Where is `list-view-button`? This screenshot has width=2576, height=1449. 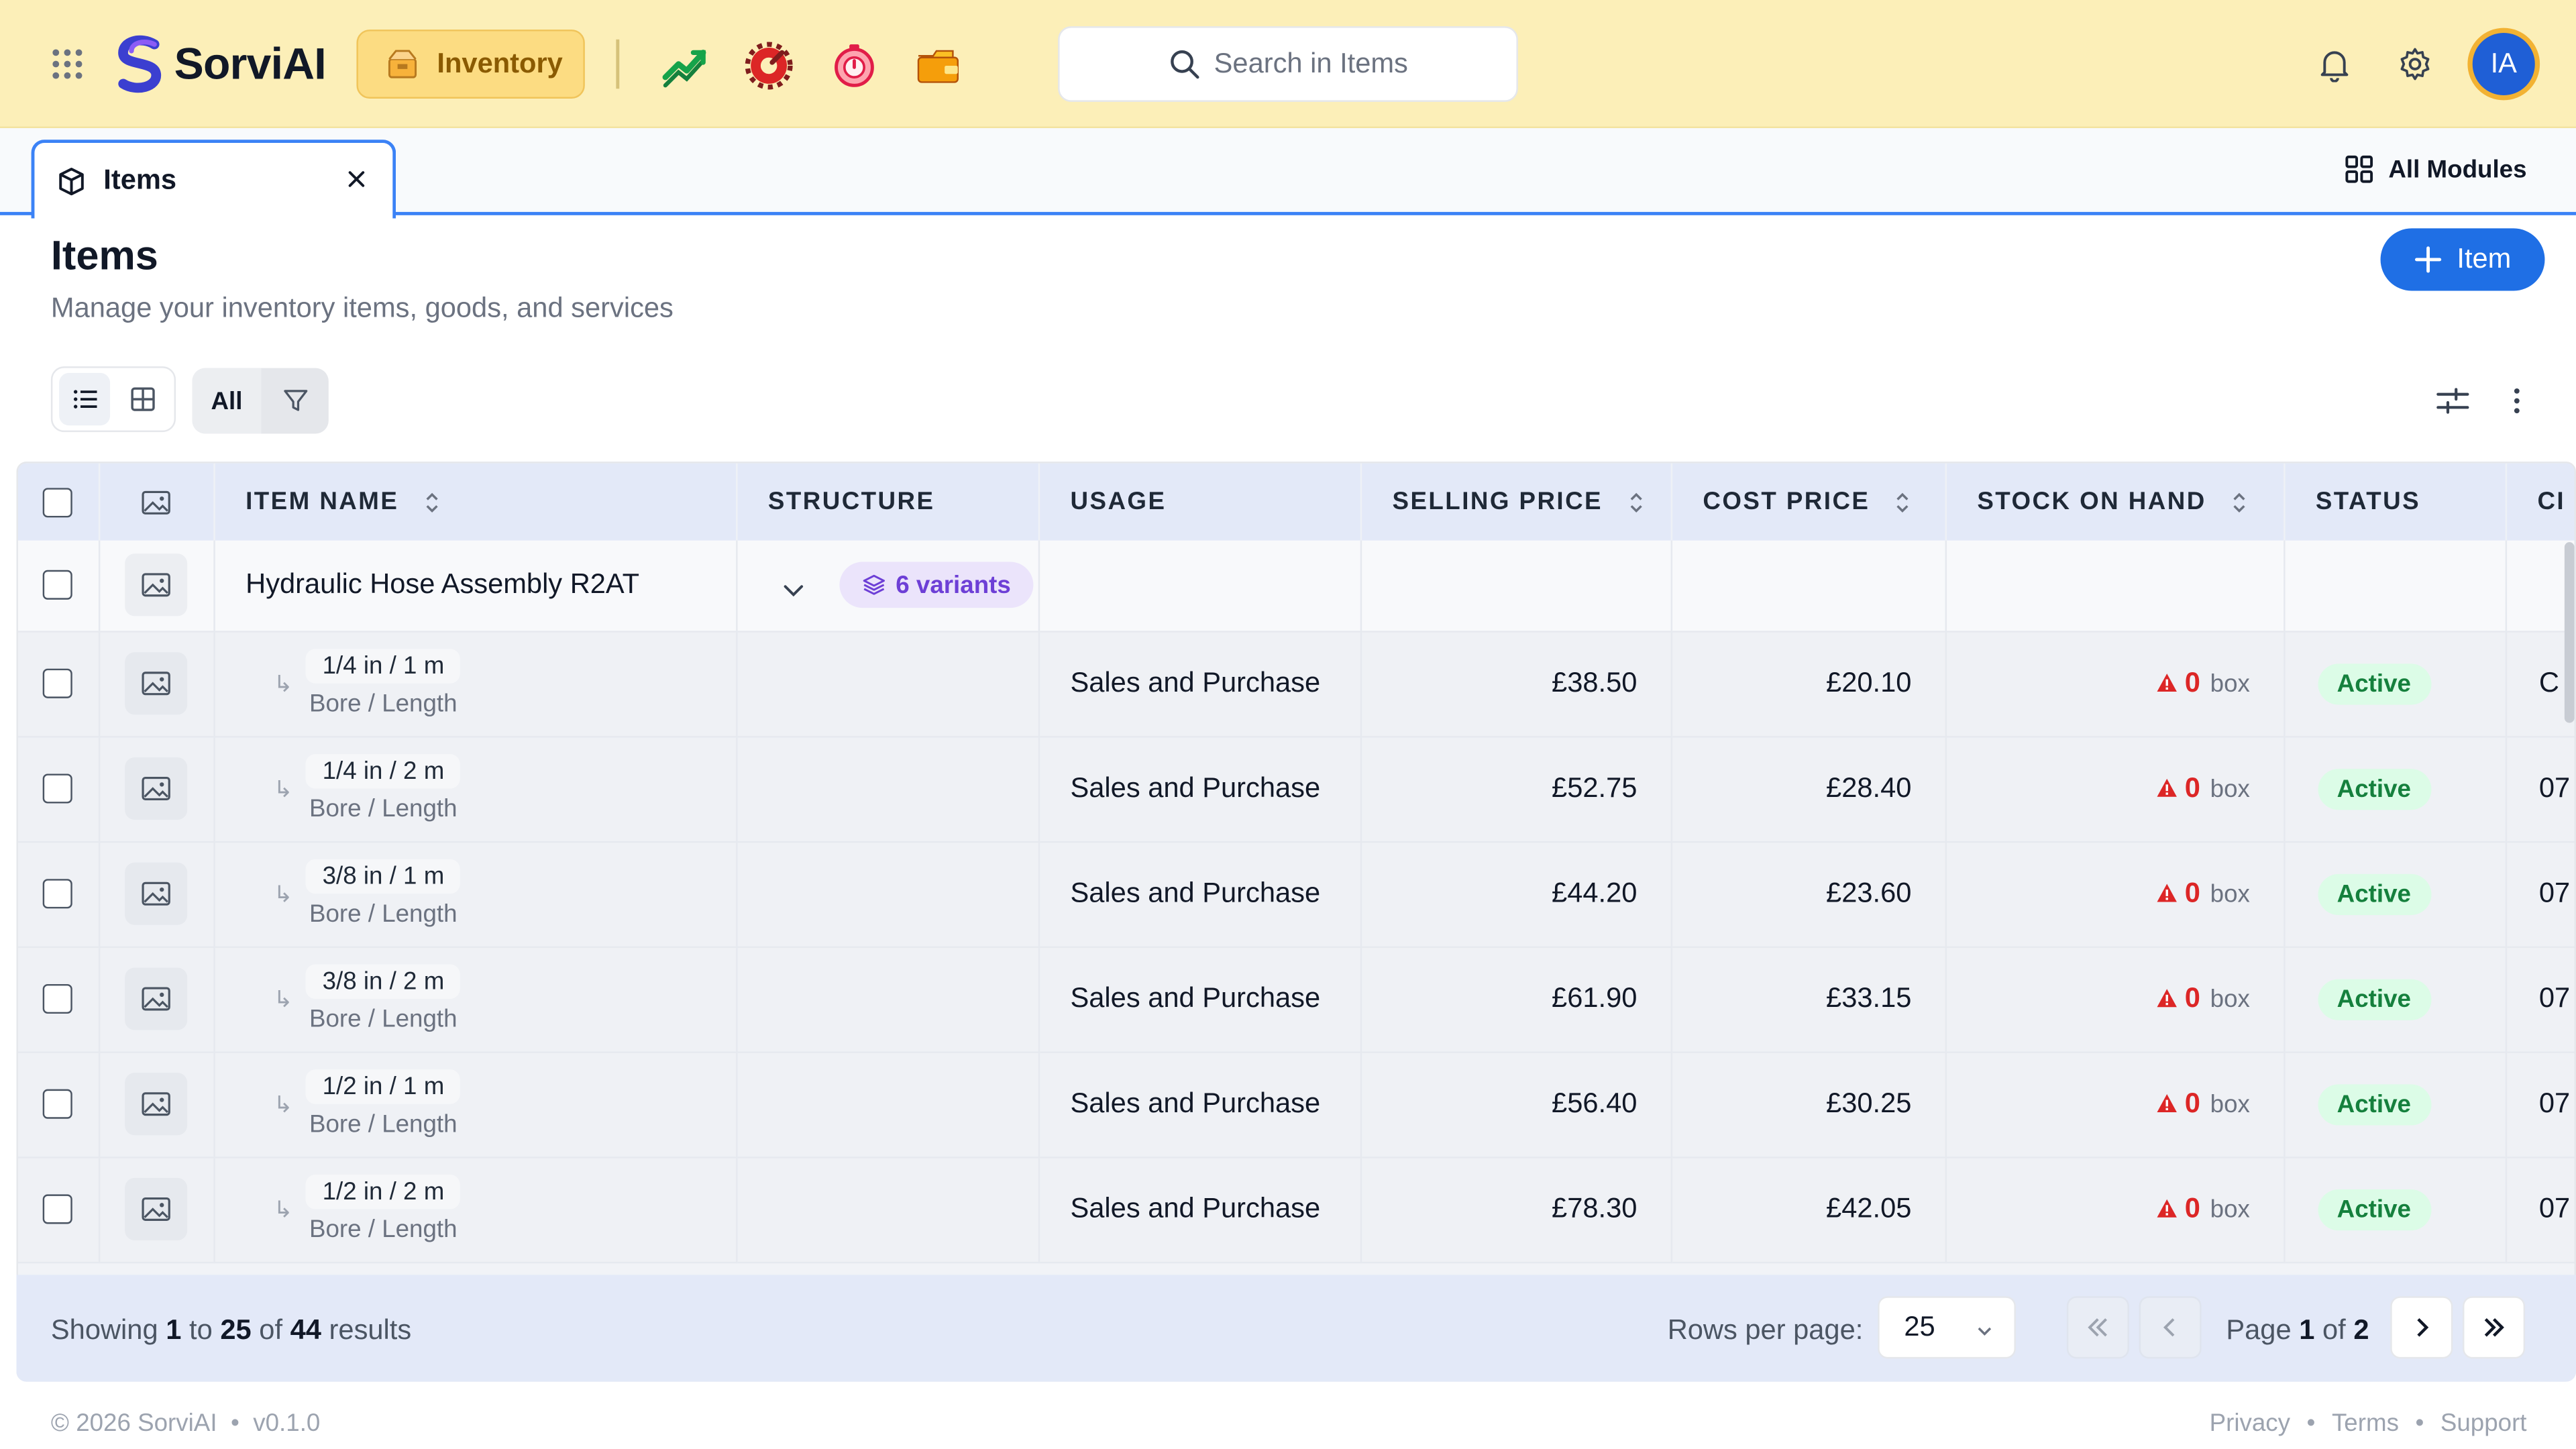
list-view-button is located at coordinates (85, 399).